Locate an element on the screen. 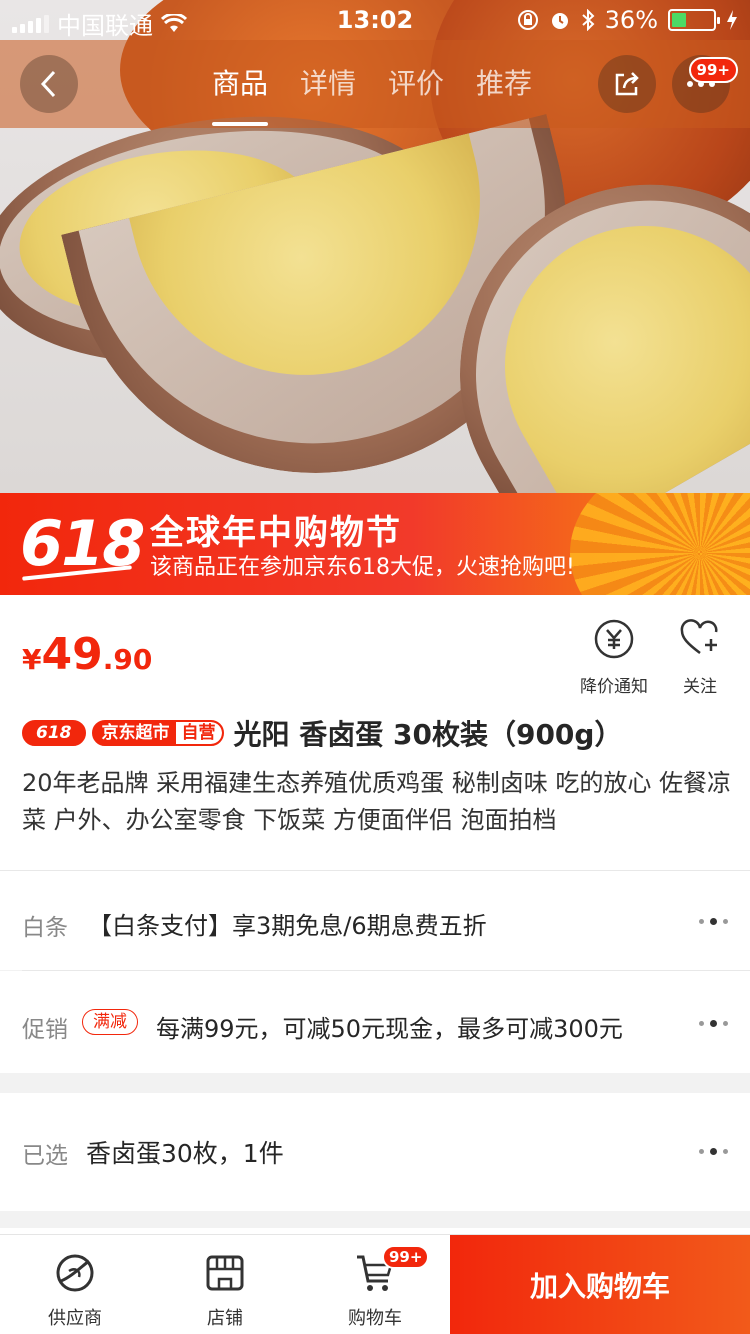  price-alert-button: 降价通知 is located at coordinates (614, 657).